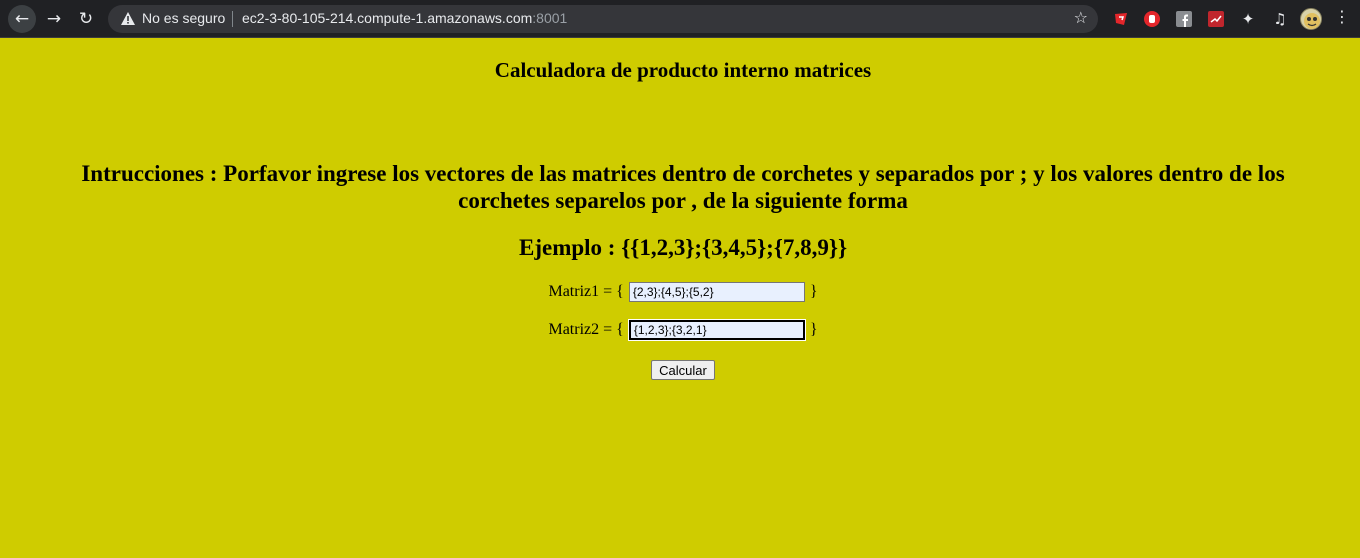 This screenshot has width=1360, height=558. I want to click on matrix1-input, so click(716, 292).